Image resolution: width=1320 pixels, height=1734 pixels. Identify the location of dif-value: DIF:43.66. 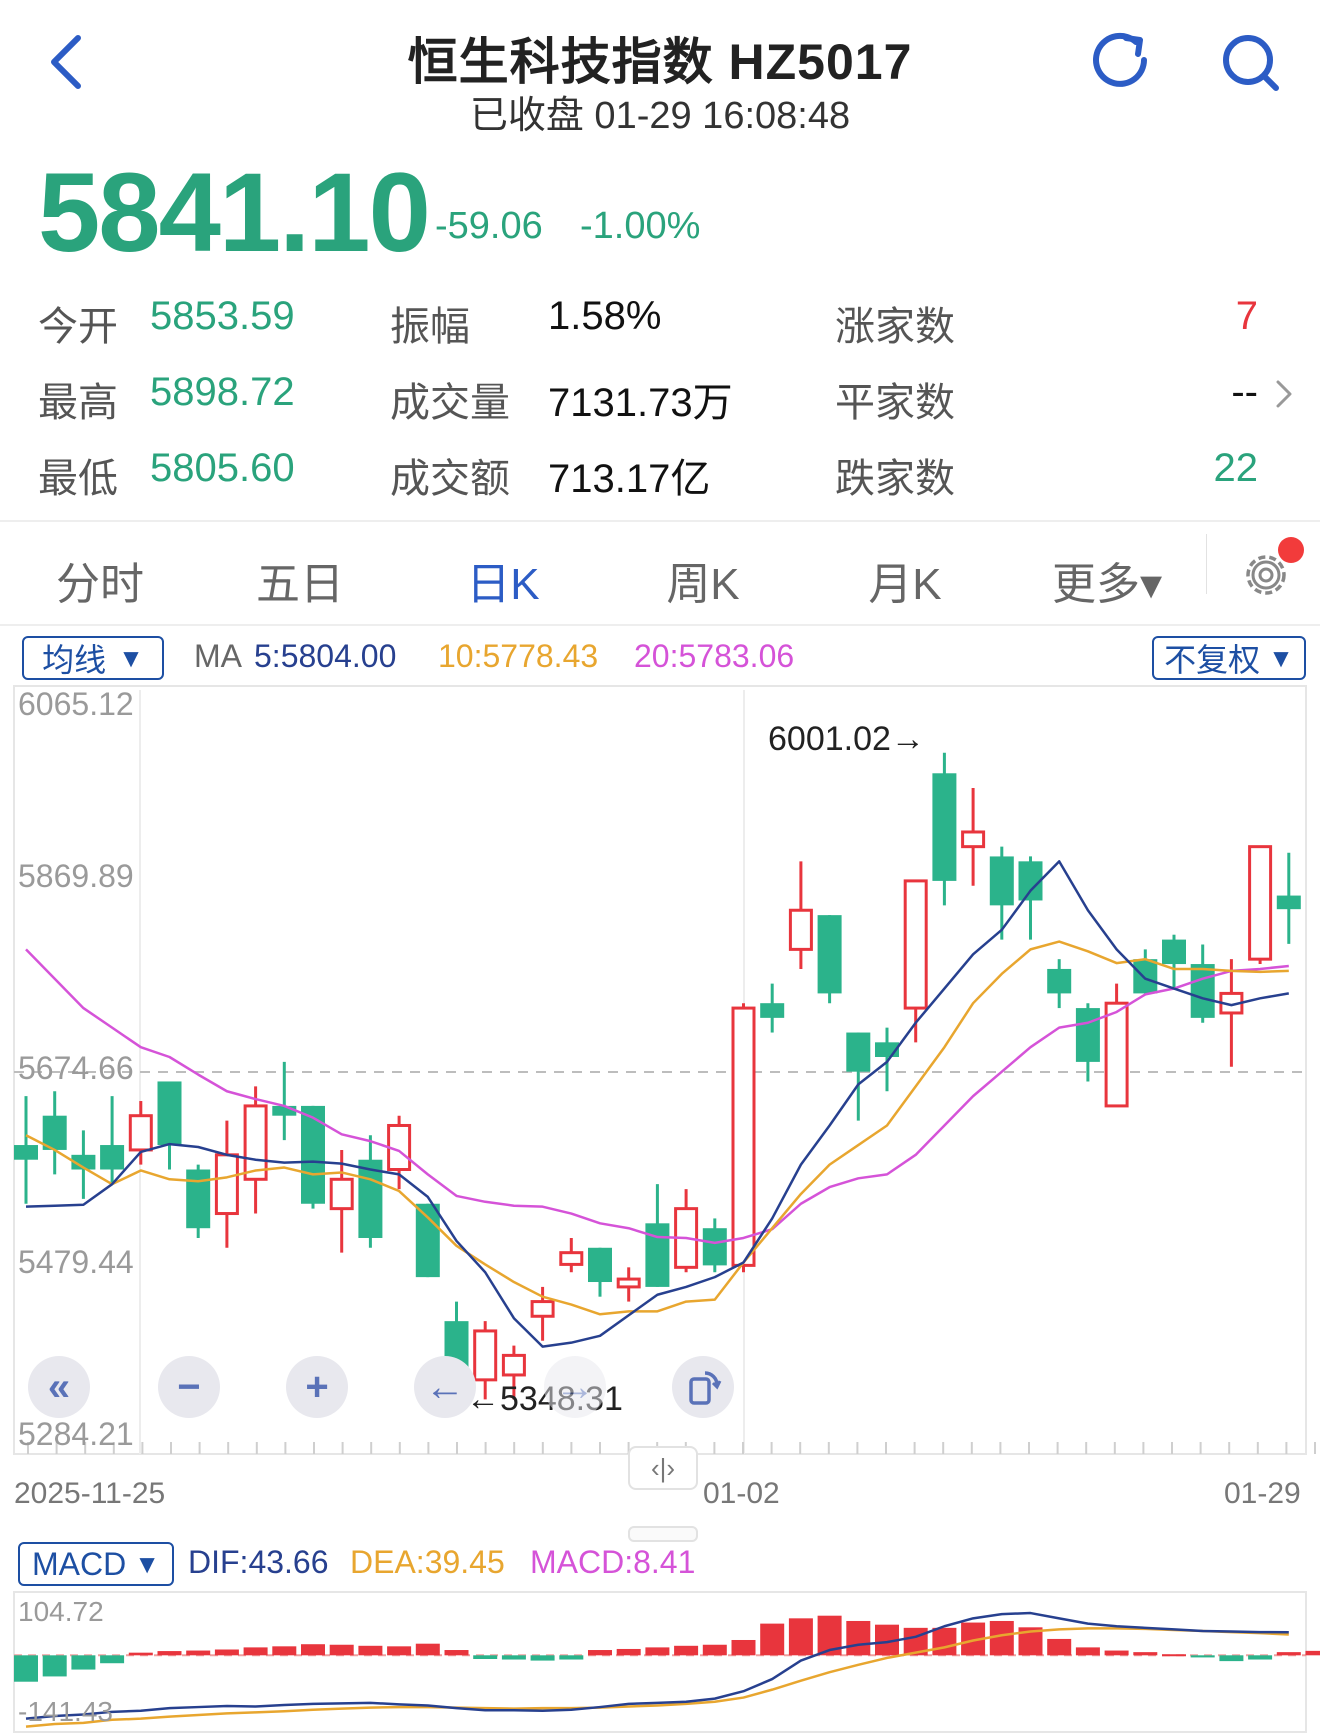
(258, 1562).